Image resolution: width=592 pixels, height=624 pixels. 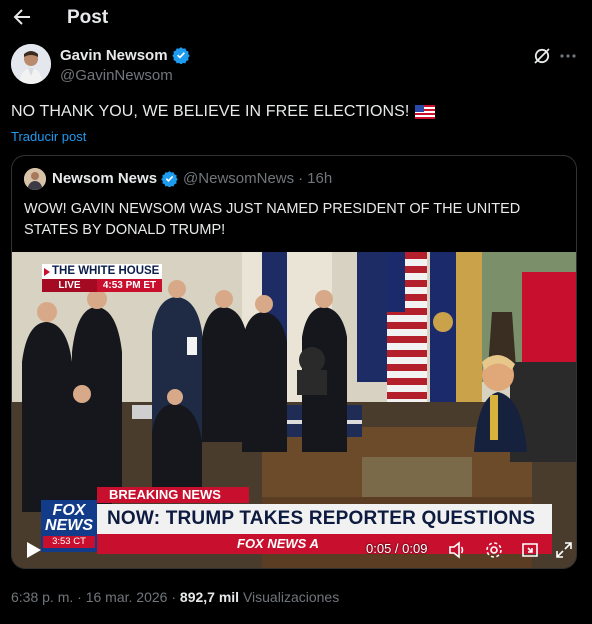 I want to click on us-flag-icon, so click(x=425, y=112).